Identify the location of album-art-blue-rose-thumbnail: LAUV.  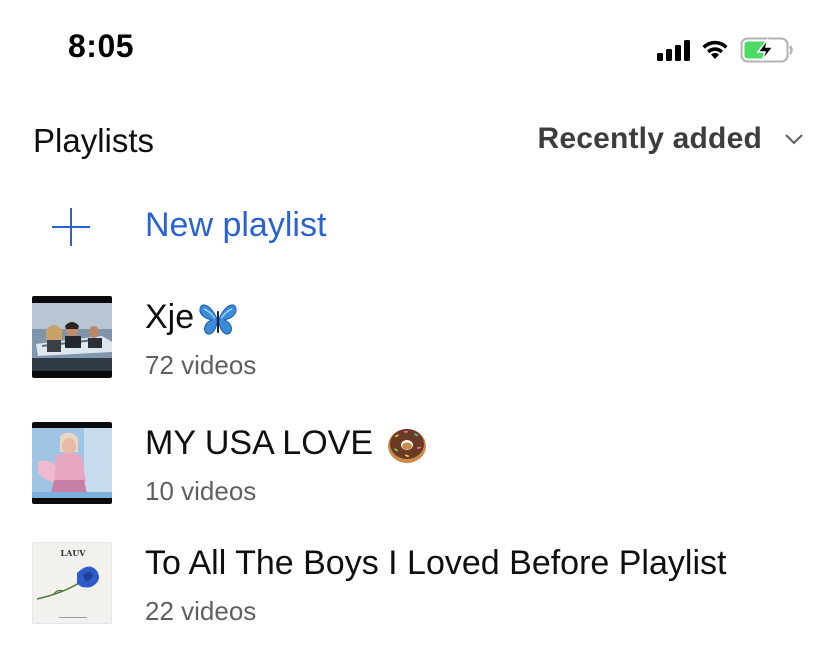
(72, 583).